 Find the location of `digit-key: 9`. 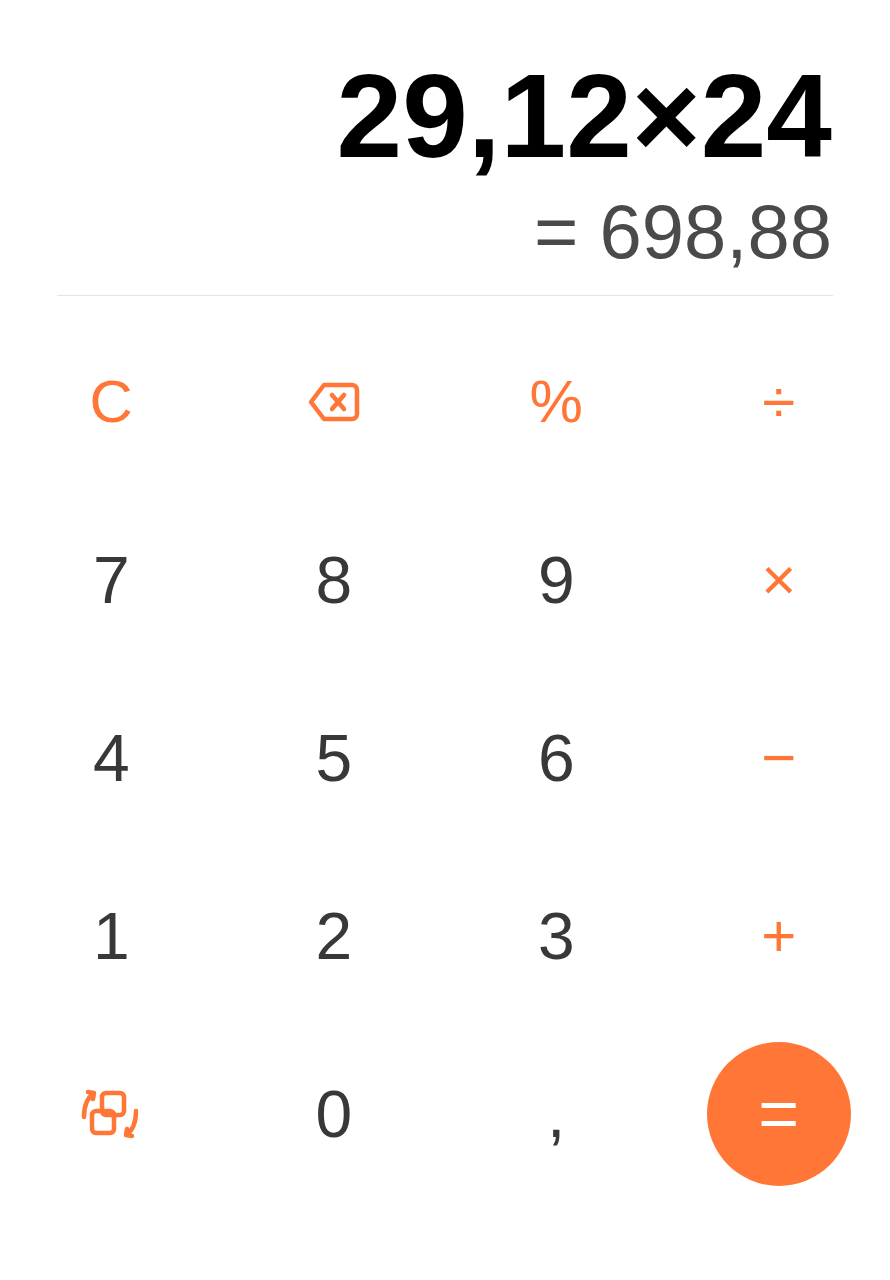

digit-key: 9 is located at coordinates (556, 580).